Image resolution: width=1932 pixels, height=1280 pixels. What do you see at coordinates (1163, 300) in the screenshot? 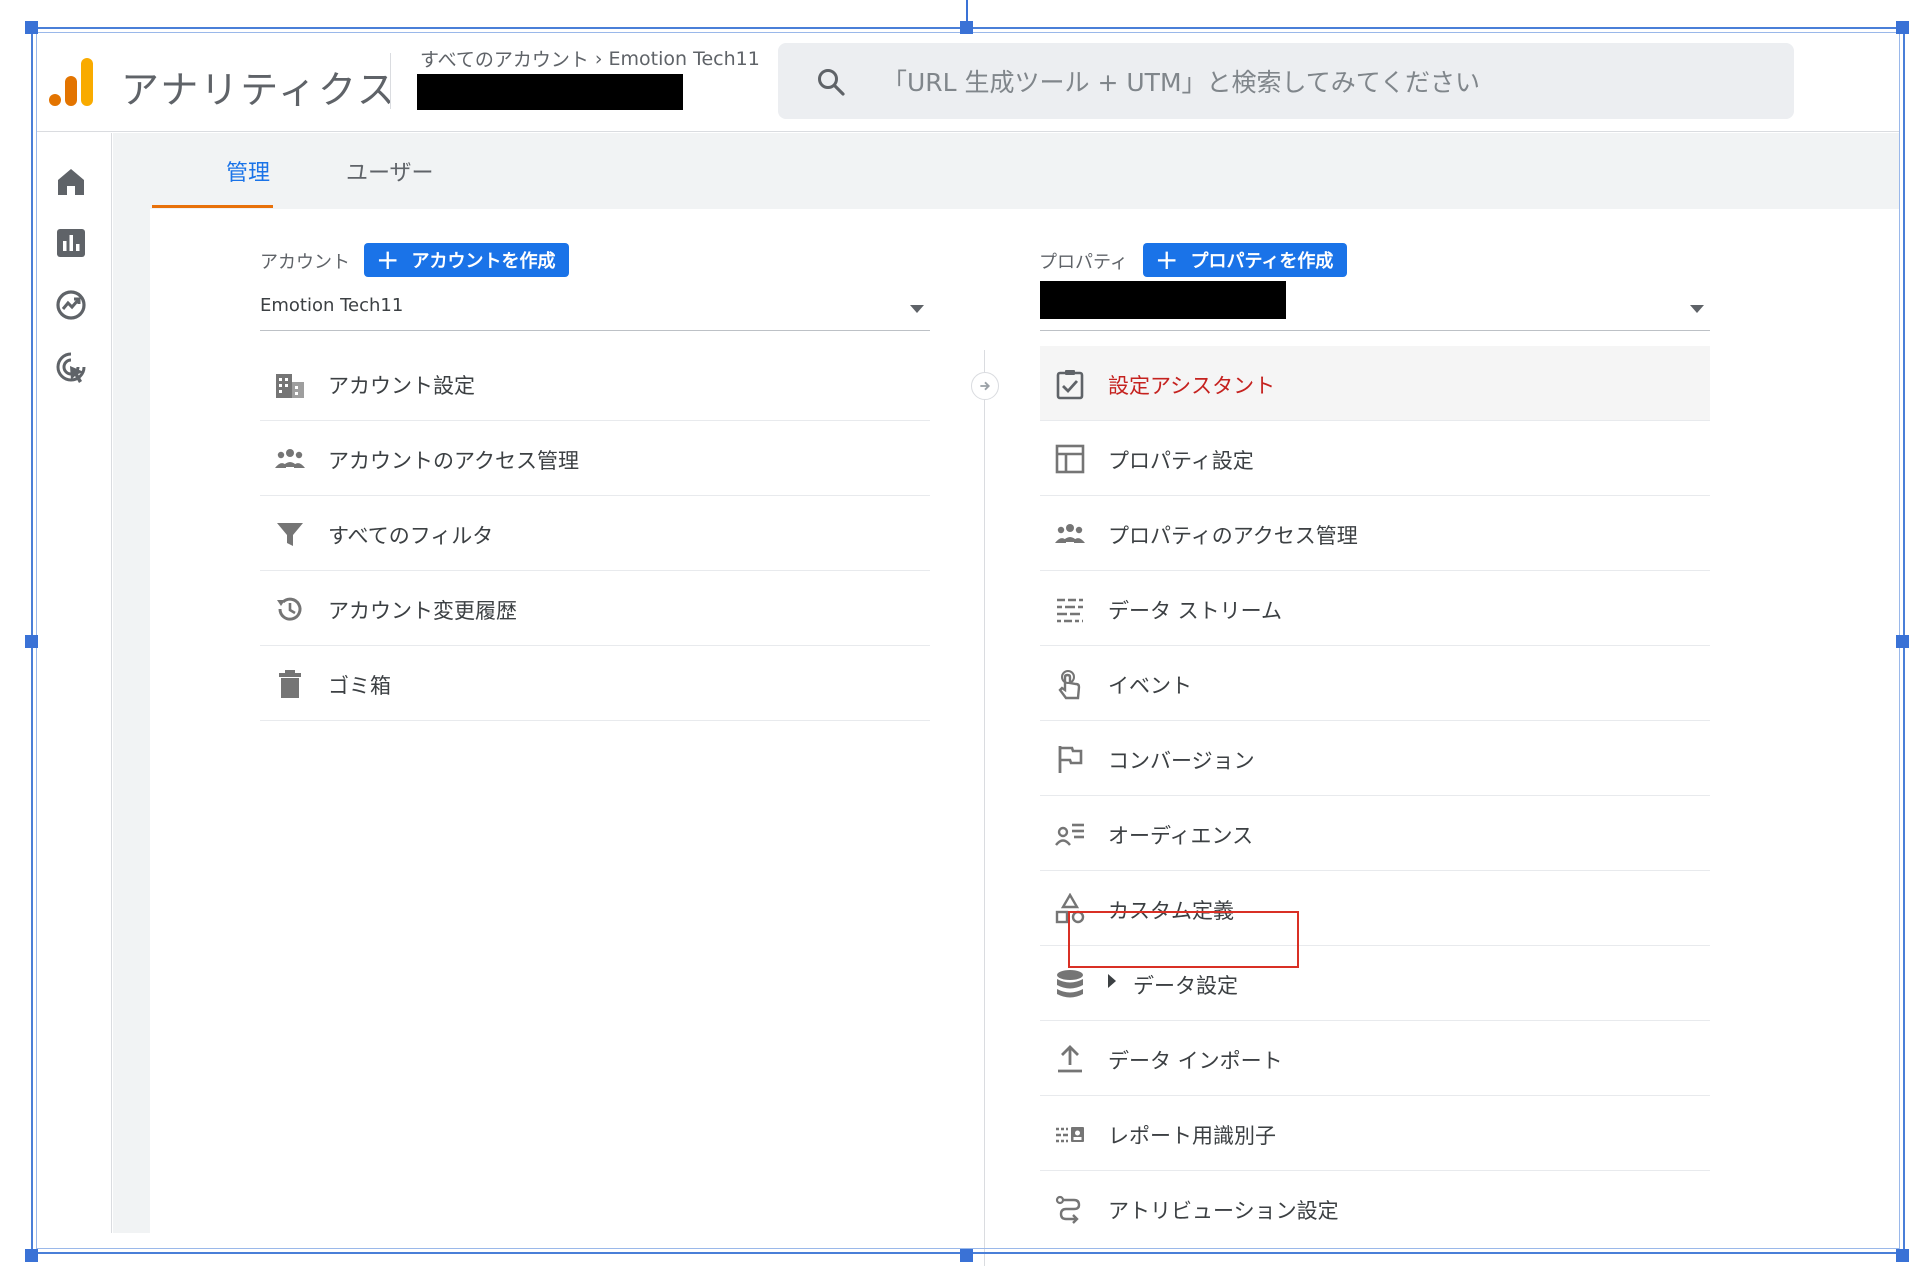
I see `redacted-property-selector-value` at bounding box center [1163, 300].